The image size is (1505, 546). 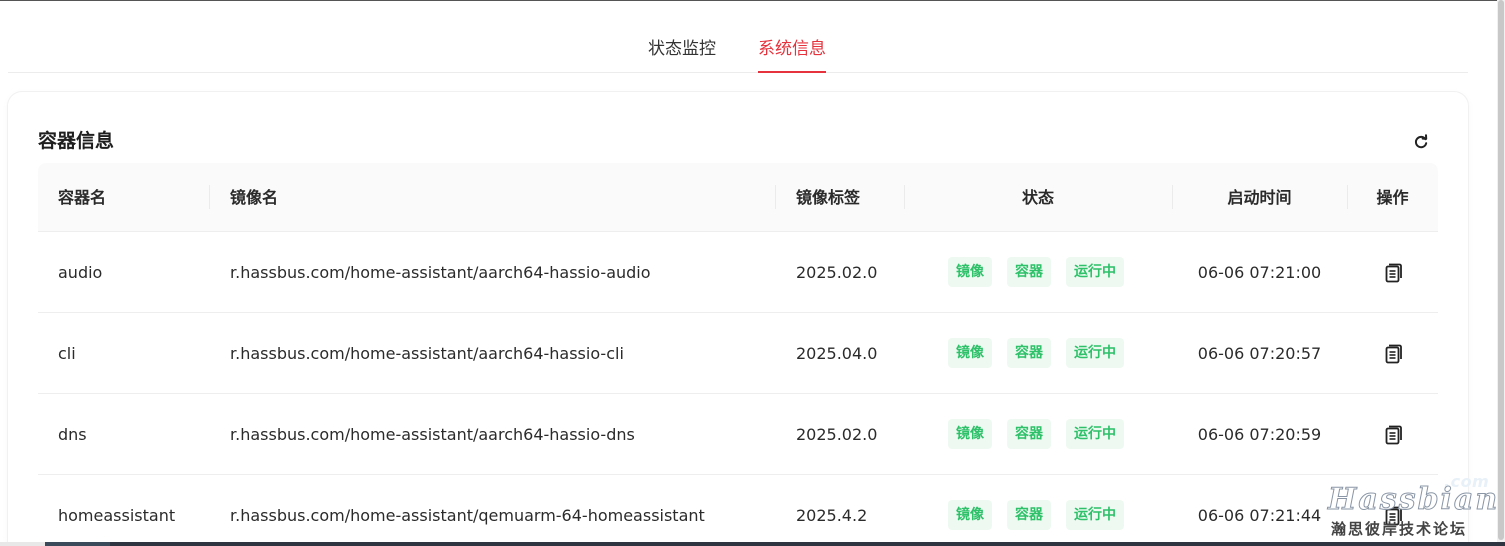 I want to click on cell-start-time: 06-06 07:21:00, so click(x=1259, y=272).